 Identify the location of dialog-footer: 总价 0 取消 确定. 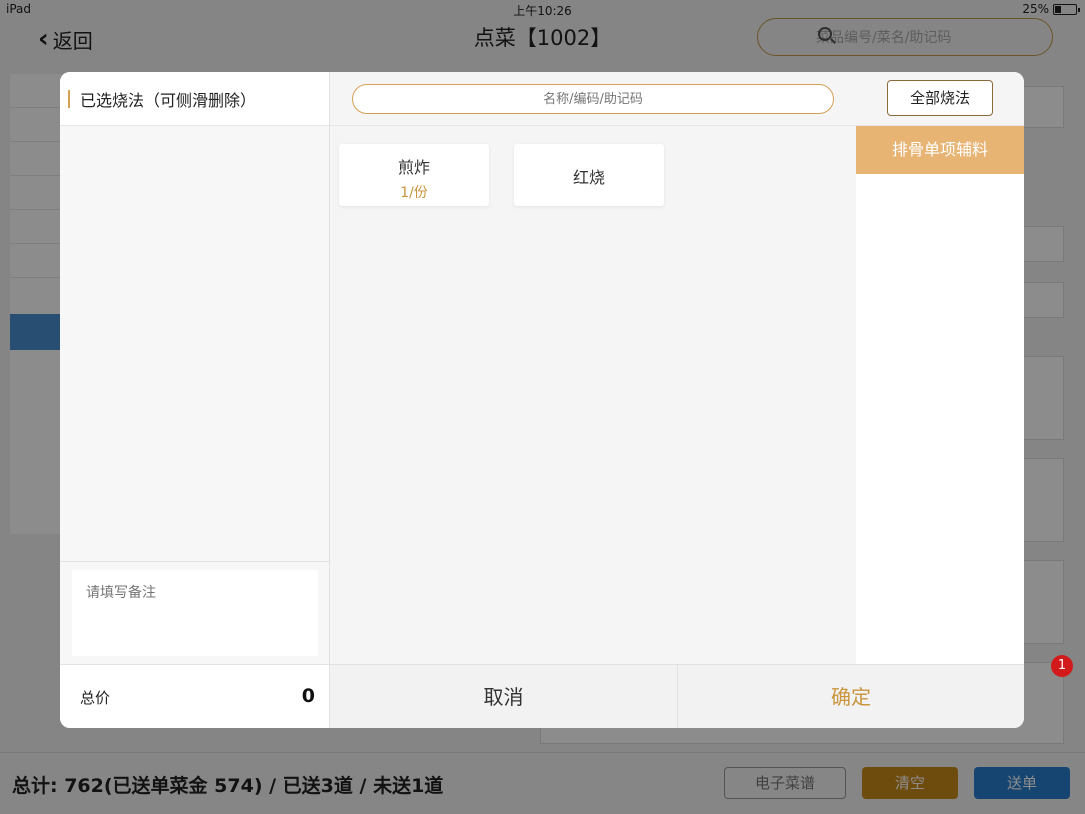
(542, 696).